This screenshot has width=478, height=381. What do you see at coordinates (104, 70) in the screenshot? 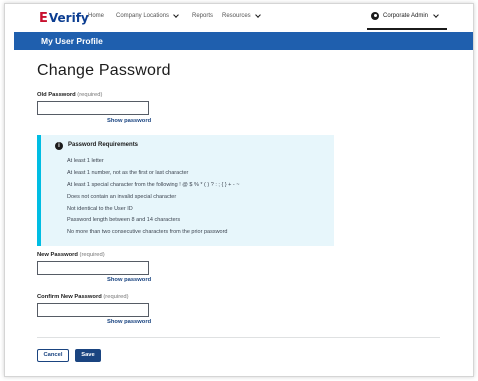
I see `page-title: Change Password` at bounding box center [104, 70].